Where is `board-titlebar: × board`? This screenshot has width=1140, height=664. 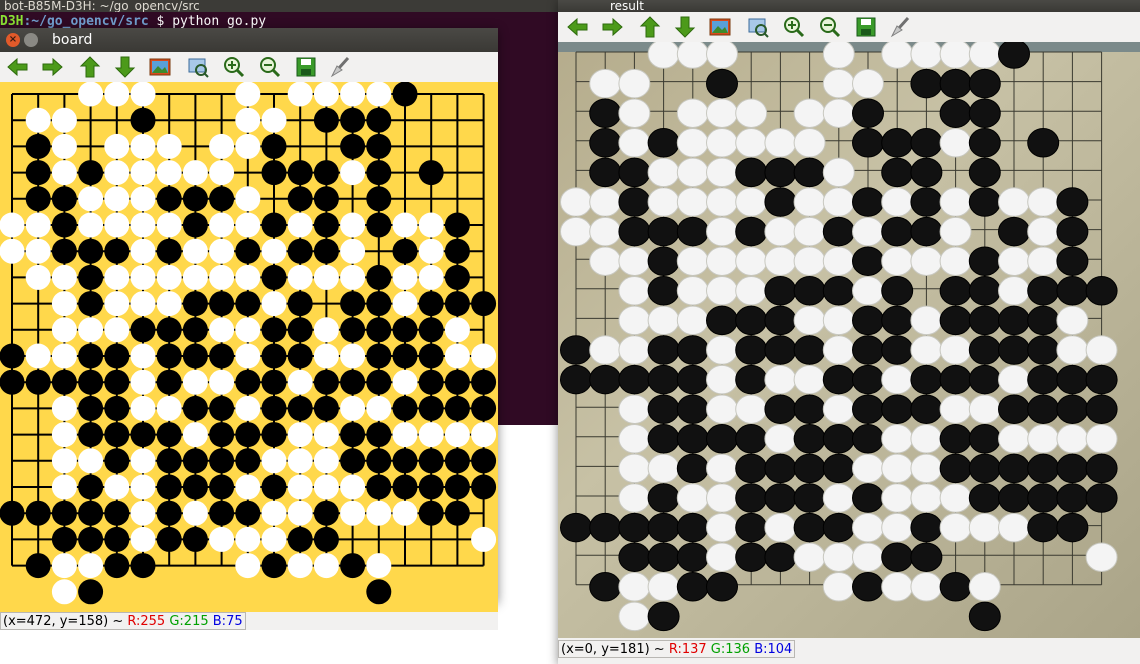 board-titlebar: × board is located at coordinates (249, 40).